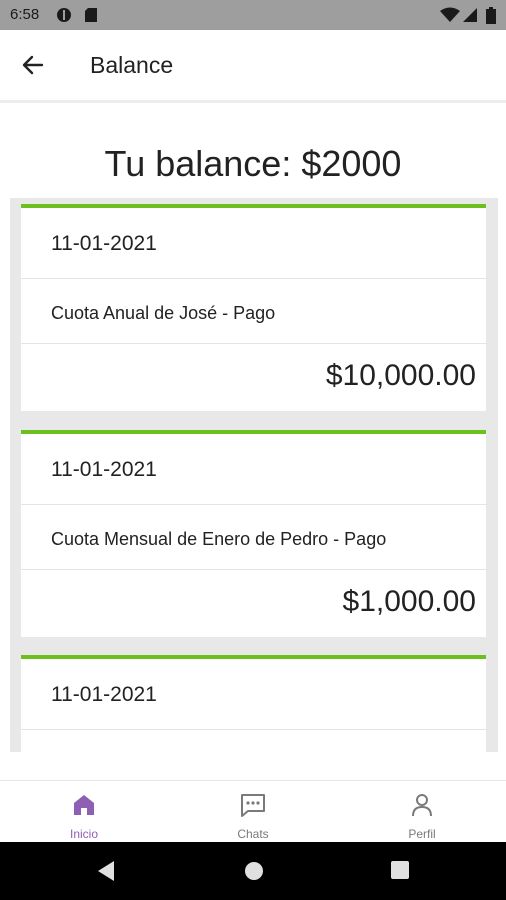 This screenshot has height=900, width=506. I want to click on data-saver-icon, so click(64, 17).